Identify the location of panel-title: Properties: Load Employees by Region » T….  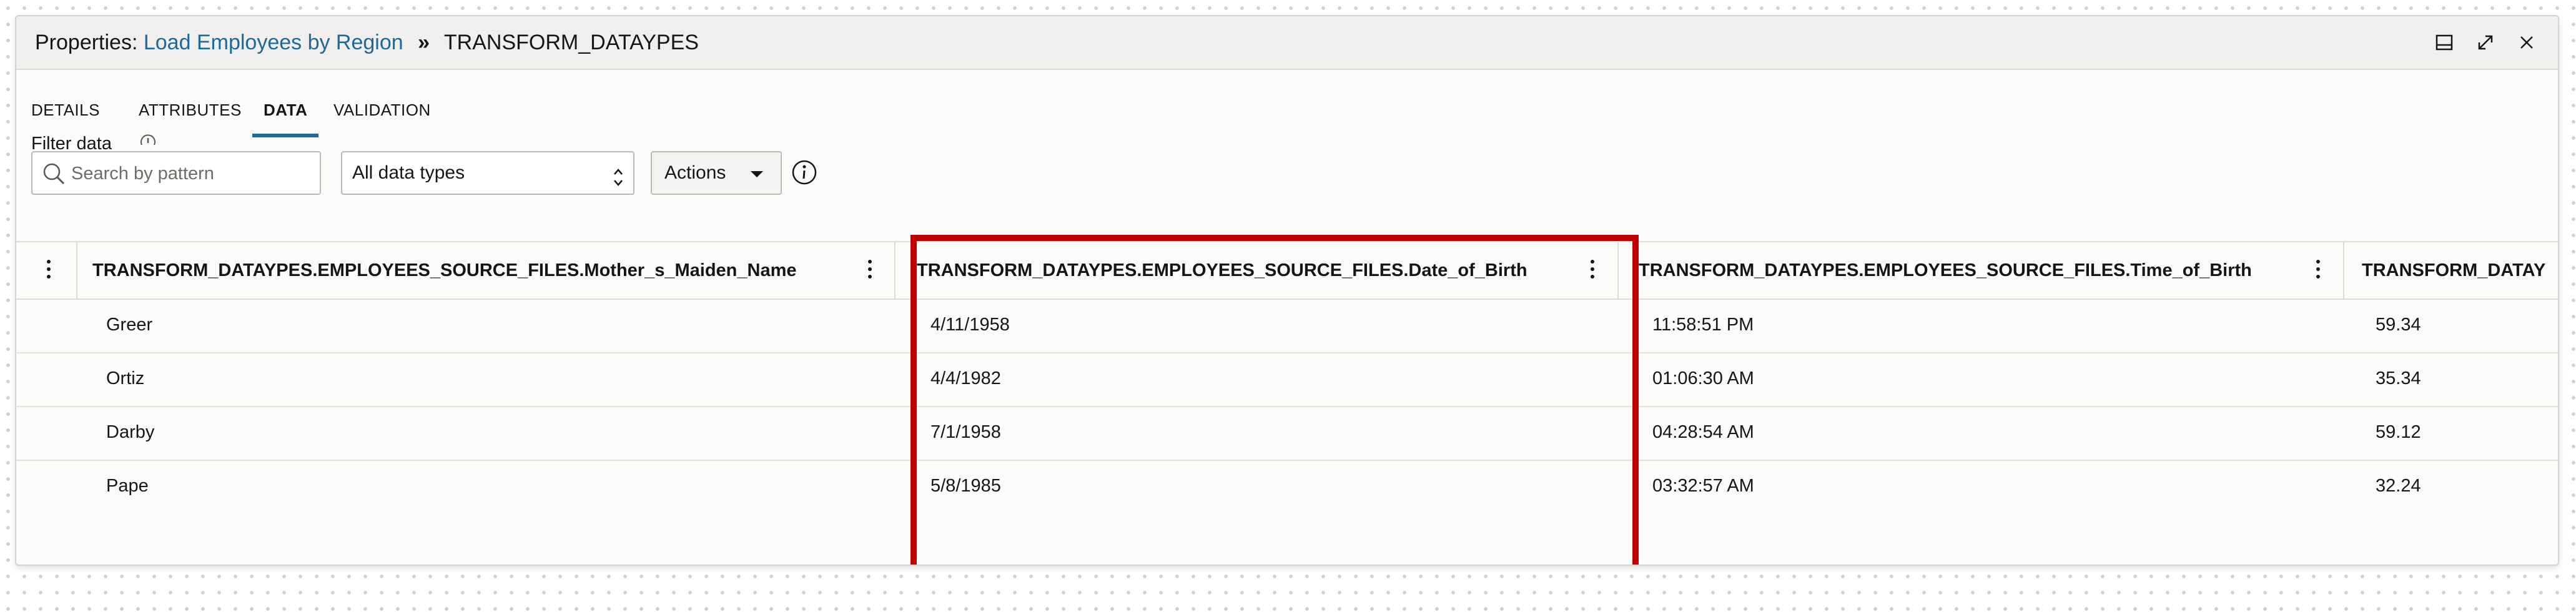
(367, 43).